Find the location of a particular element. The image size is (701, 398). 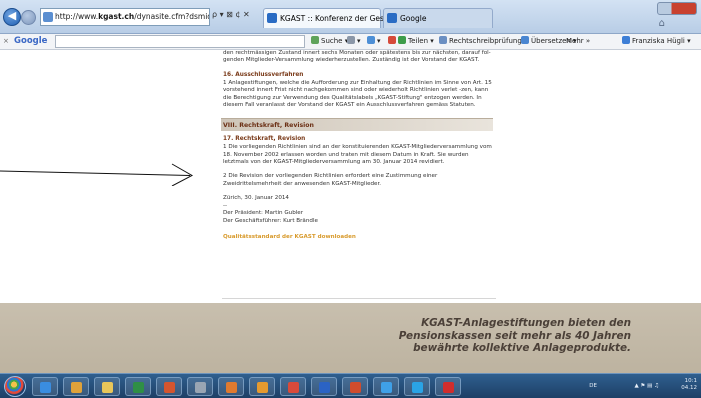

excel-app-icon is located at coordinates (138, 387).